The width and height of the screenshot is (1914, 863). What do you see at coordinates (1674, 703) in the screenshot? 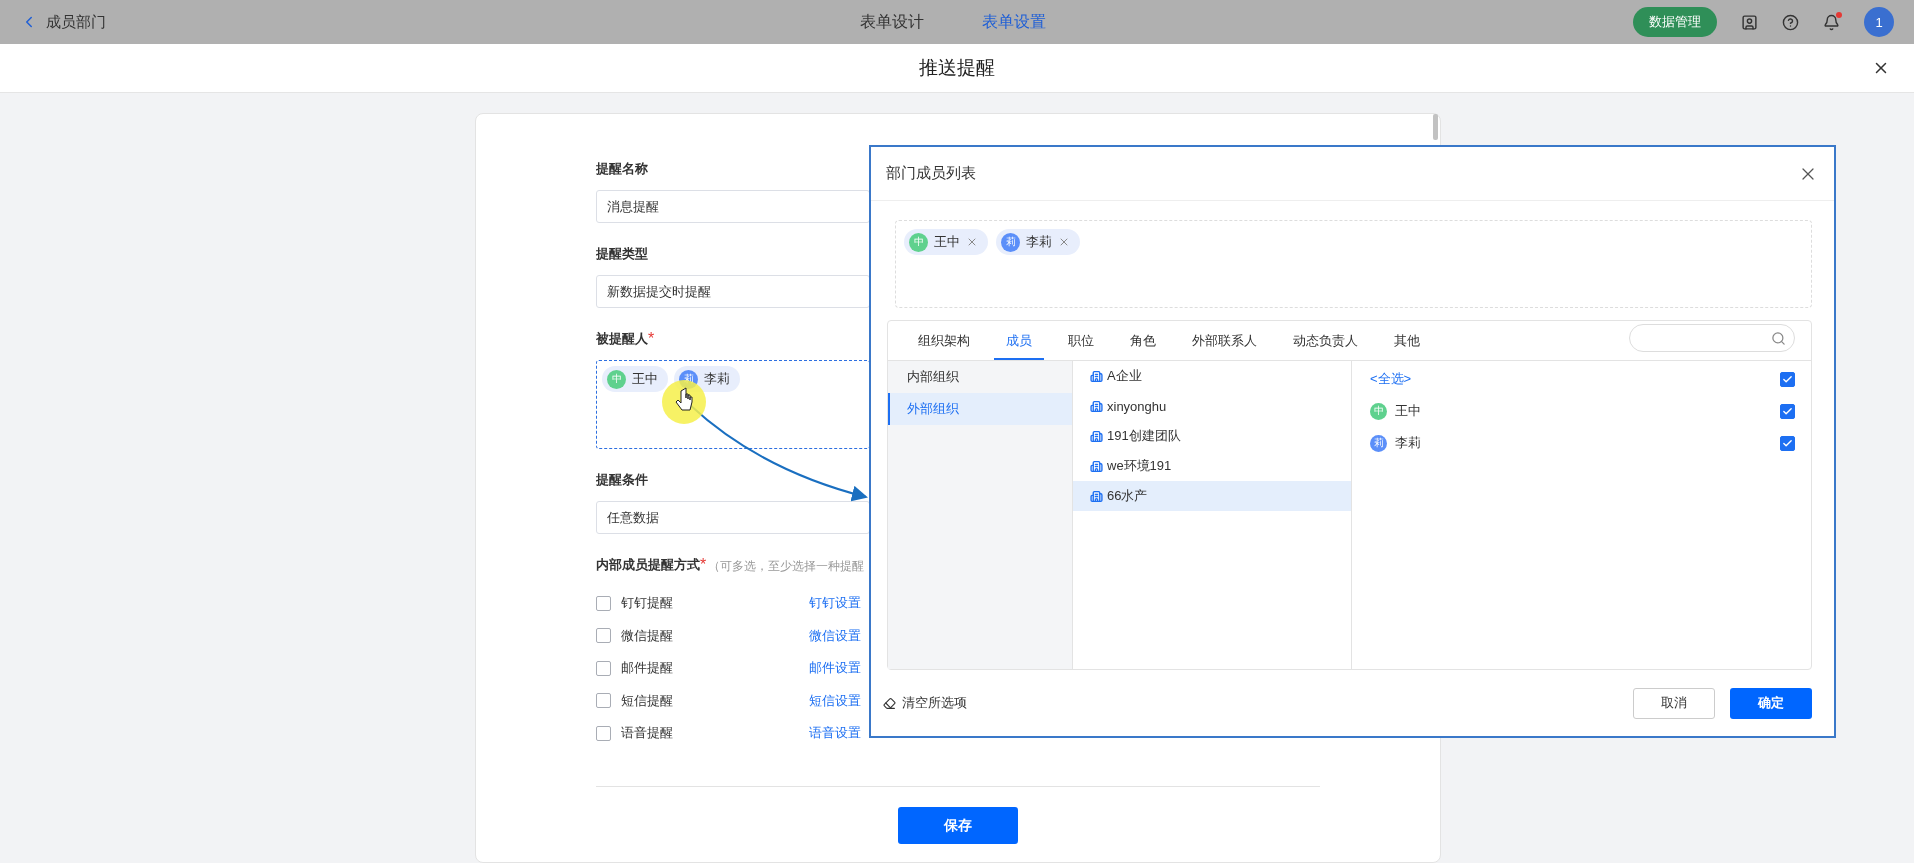
I see `cancel-button: 取消` at bounding box center [1674, 703].